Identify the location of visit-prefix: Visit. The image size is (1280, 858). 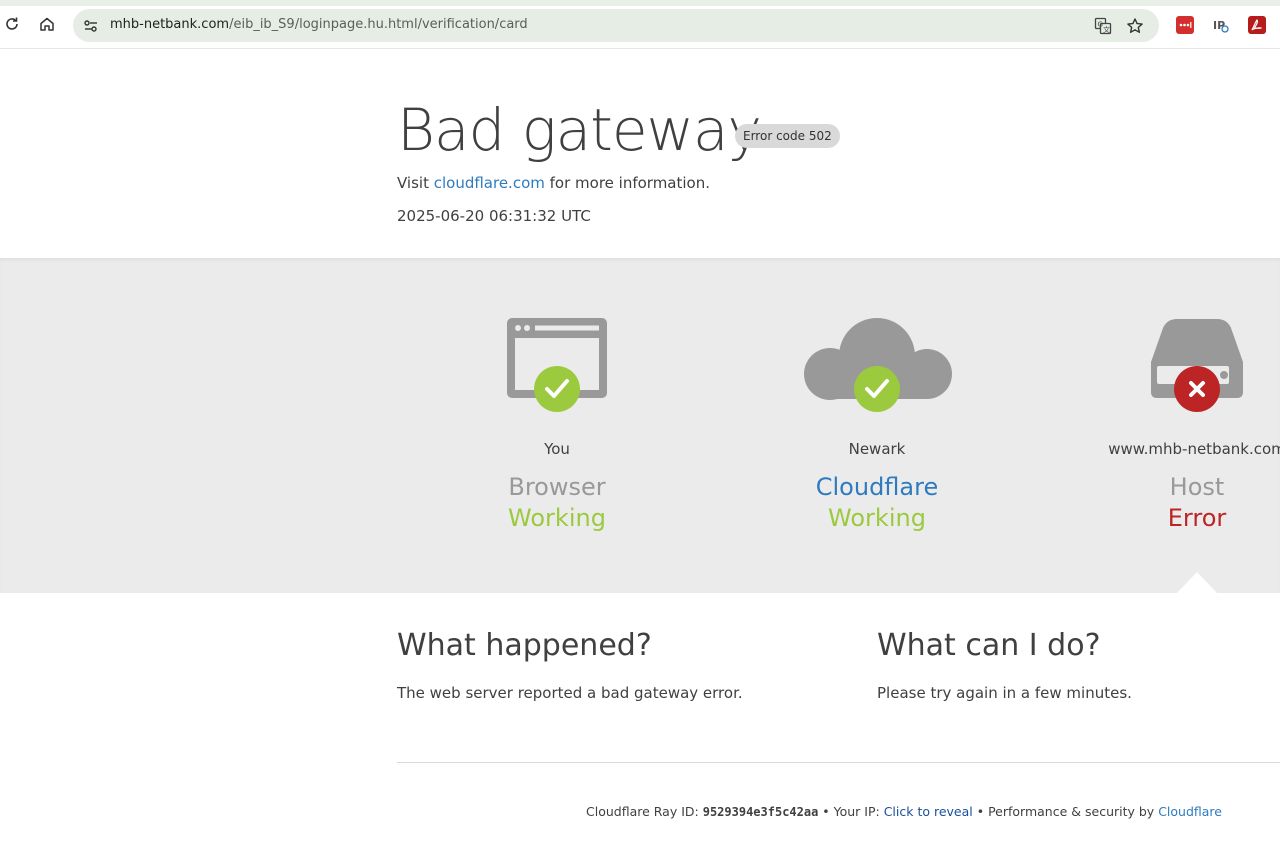
(415, 183).